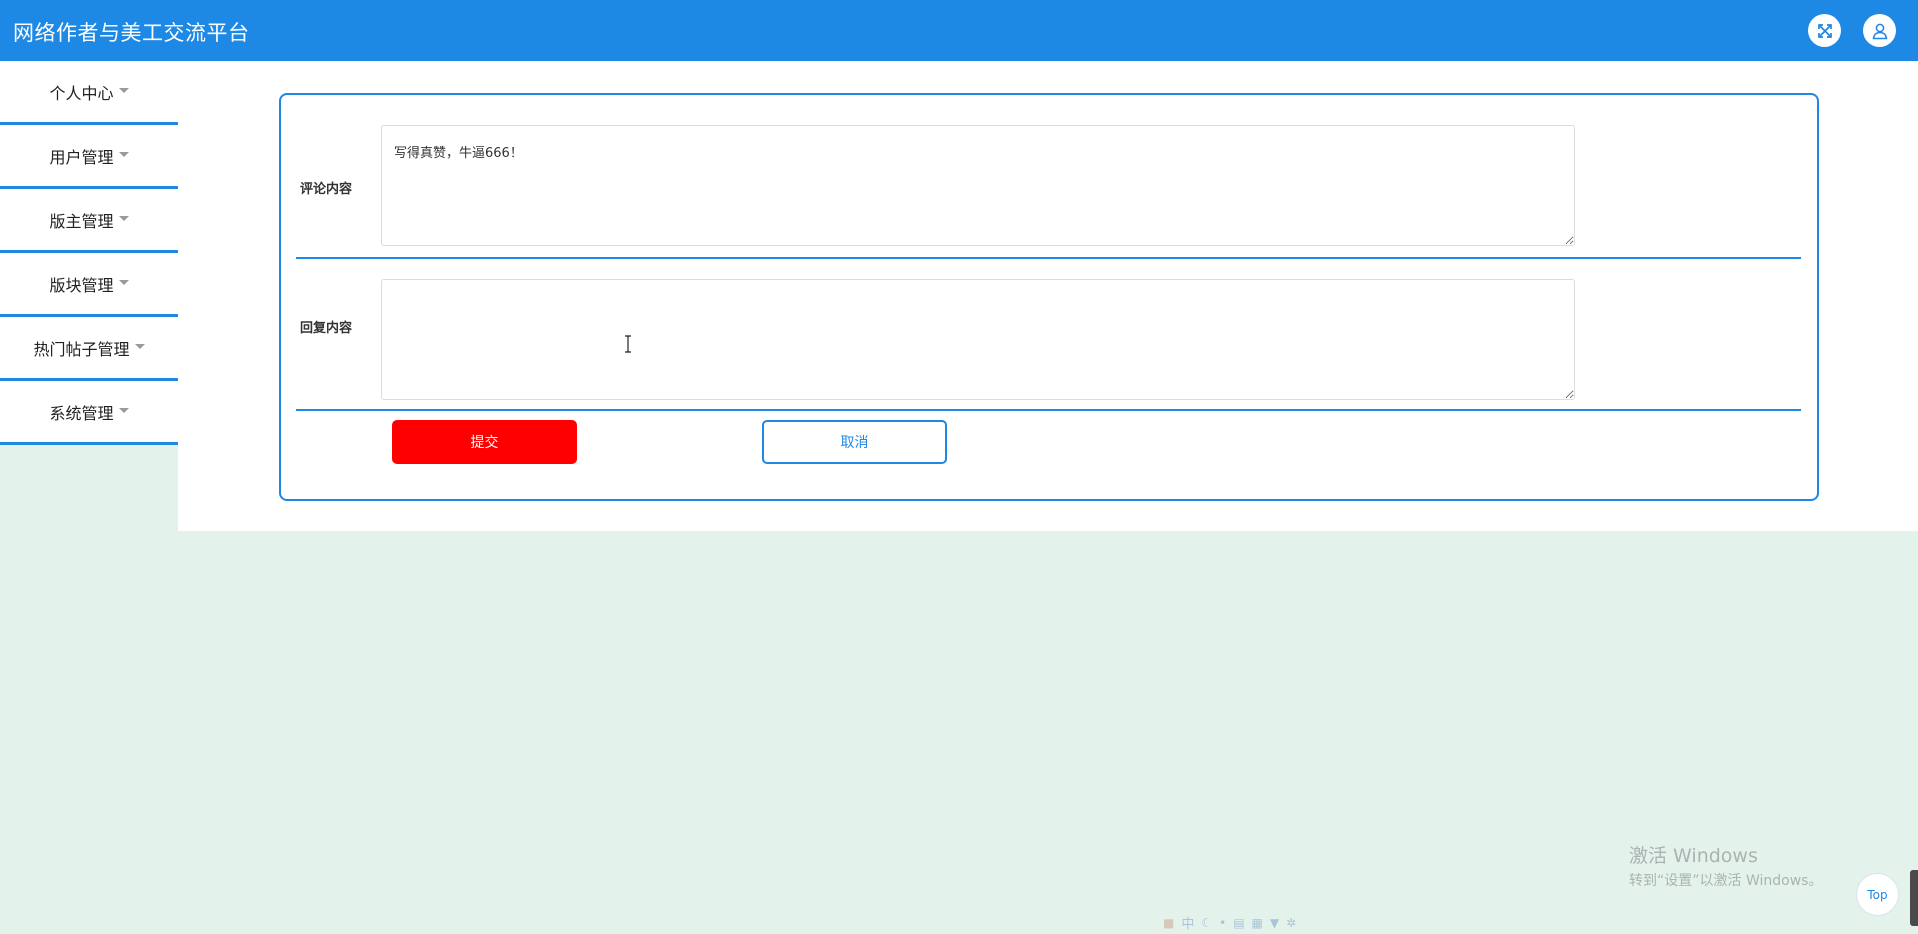  Describe the element at coordinates (81, 349) in the screenshot. I see `sidebar-item-label: 热门帖子管理` at that location.